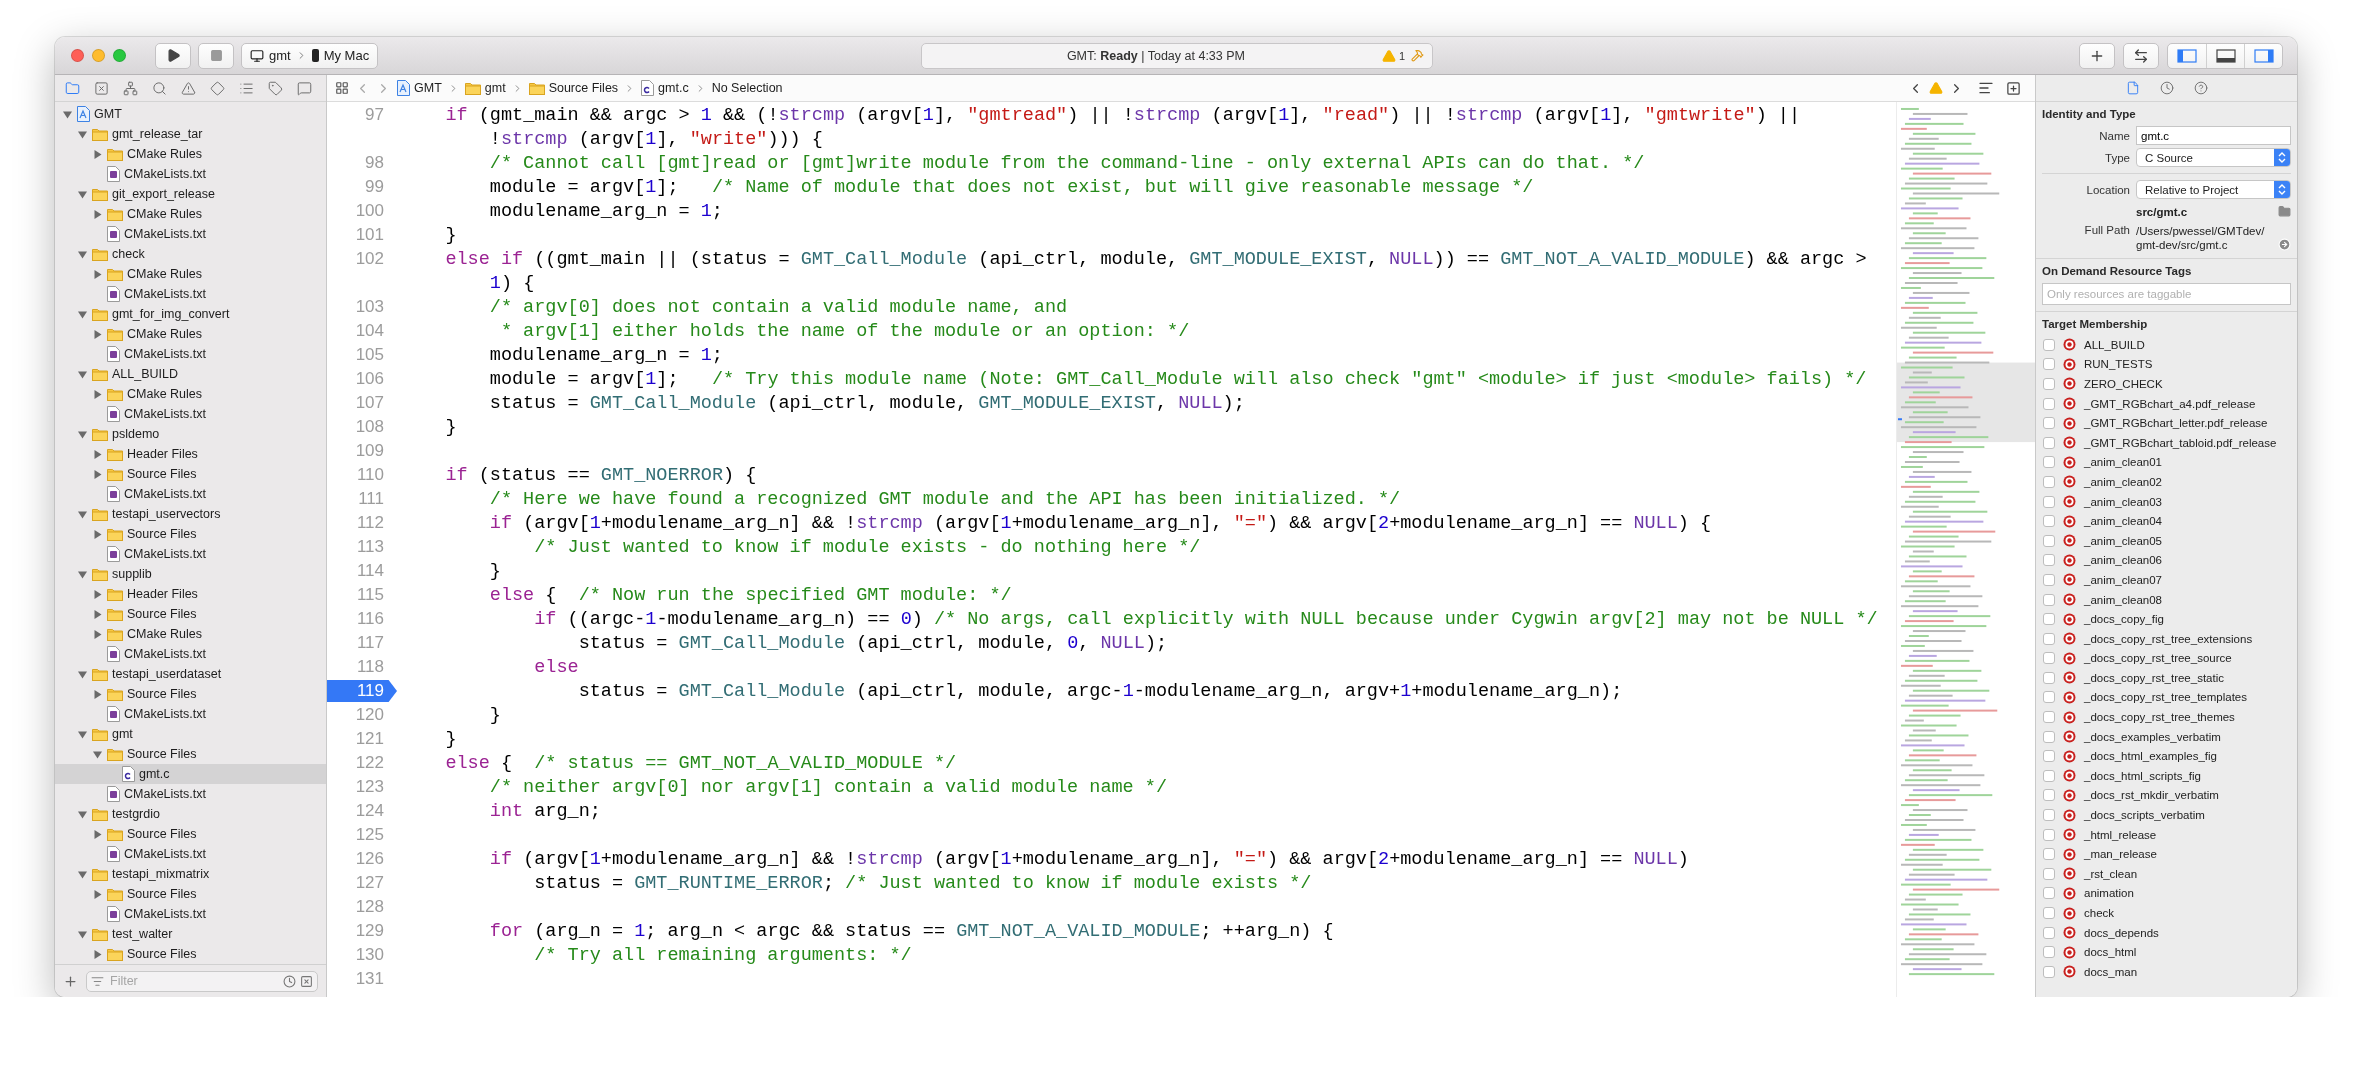 The image size is (2355, 1072). Describe the element at coordinates (77, 55) in the screenshot. I see `close-window-button` at that location.